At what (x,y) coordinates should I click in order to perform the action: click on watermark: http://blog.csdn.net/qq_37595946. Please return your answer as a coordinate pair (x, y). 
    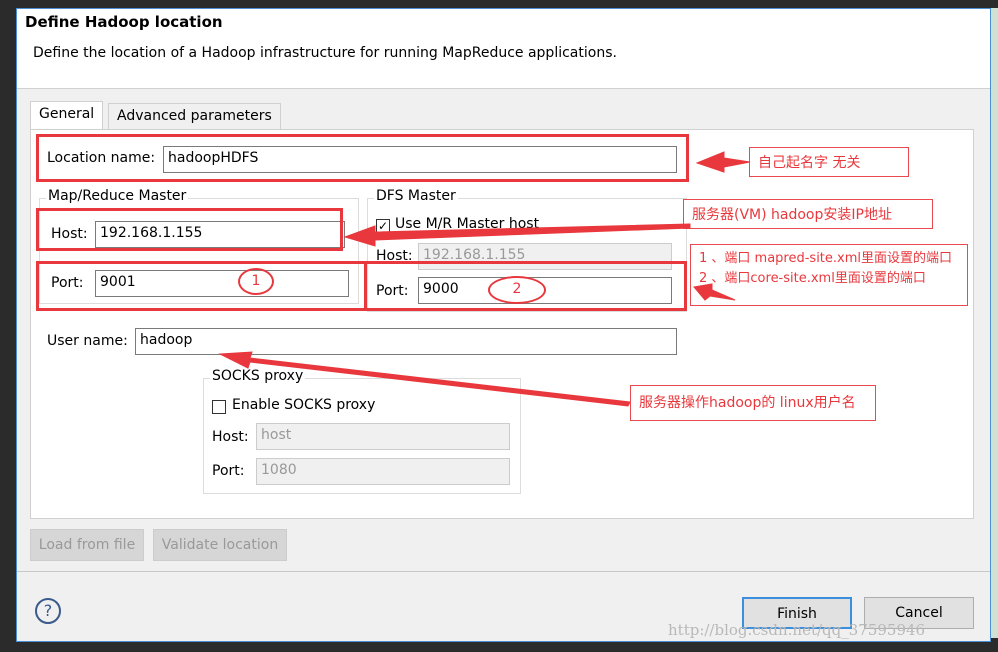
    Looking at the image, I should click on (797, 630).